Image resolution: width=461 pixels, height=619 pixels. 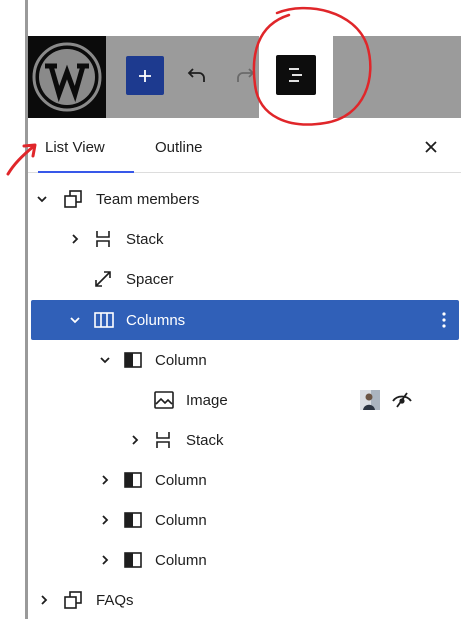 I want to click on undo-button, so click(x=197, y=75).